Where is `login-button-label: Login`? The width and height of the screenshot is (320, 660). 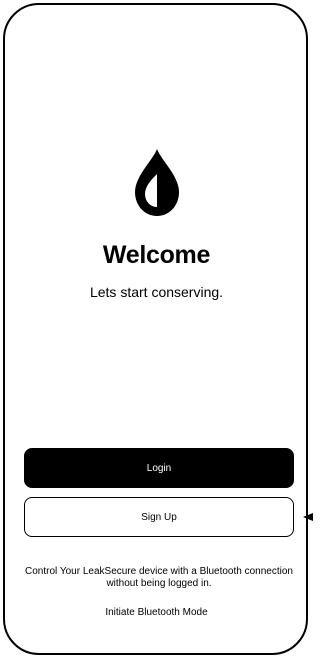
login-button-label: Login is located at coordinates (159, 468).